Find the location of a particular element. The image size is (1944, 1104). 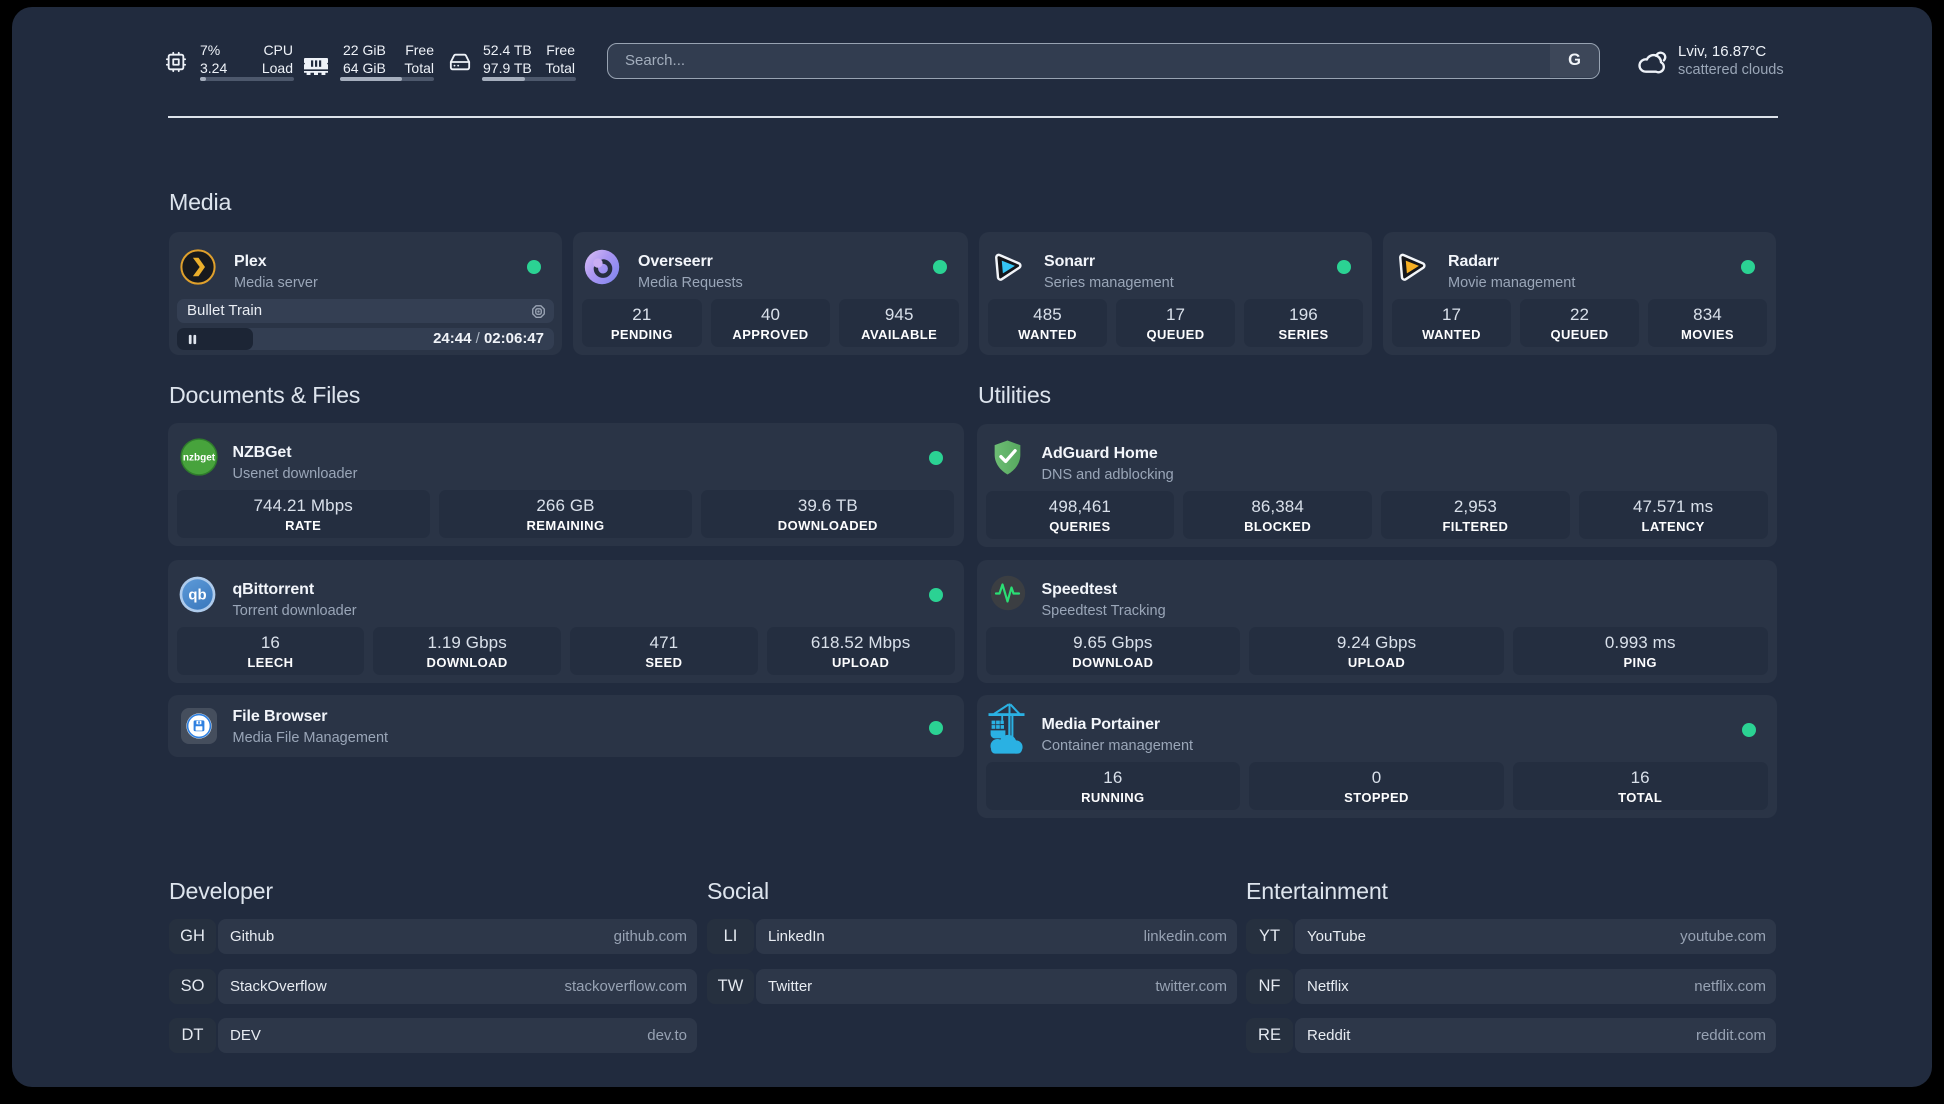

svg-text: nzbget is located at coordinates (198, 458).